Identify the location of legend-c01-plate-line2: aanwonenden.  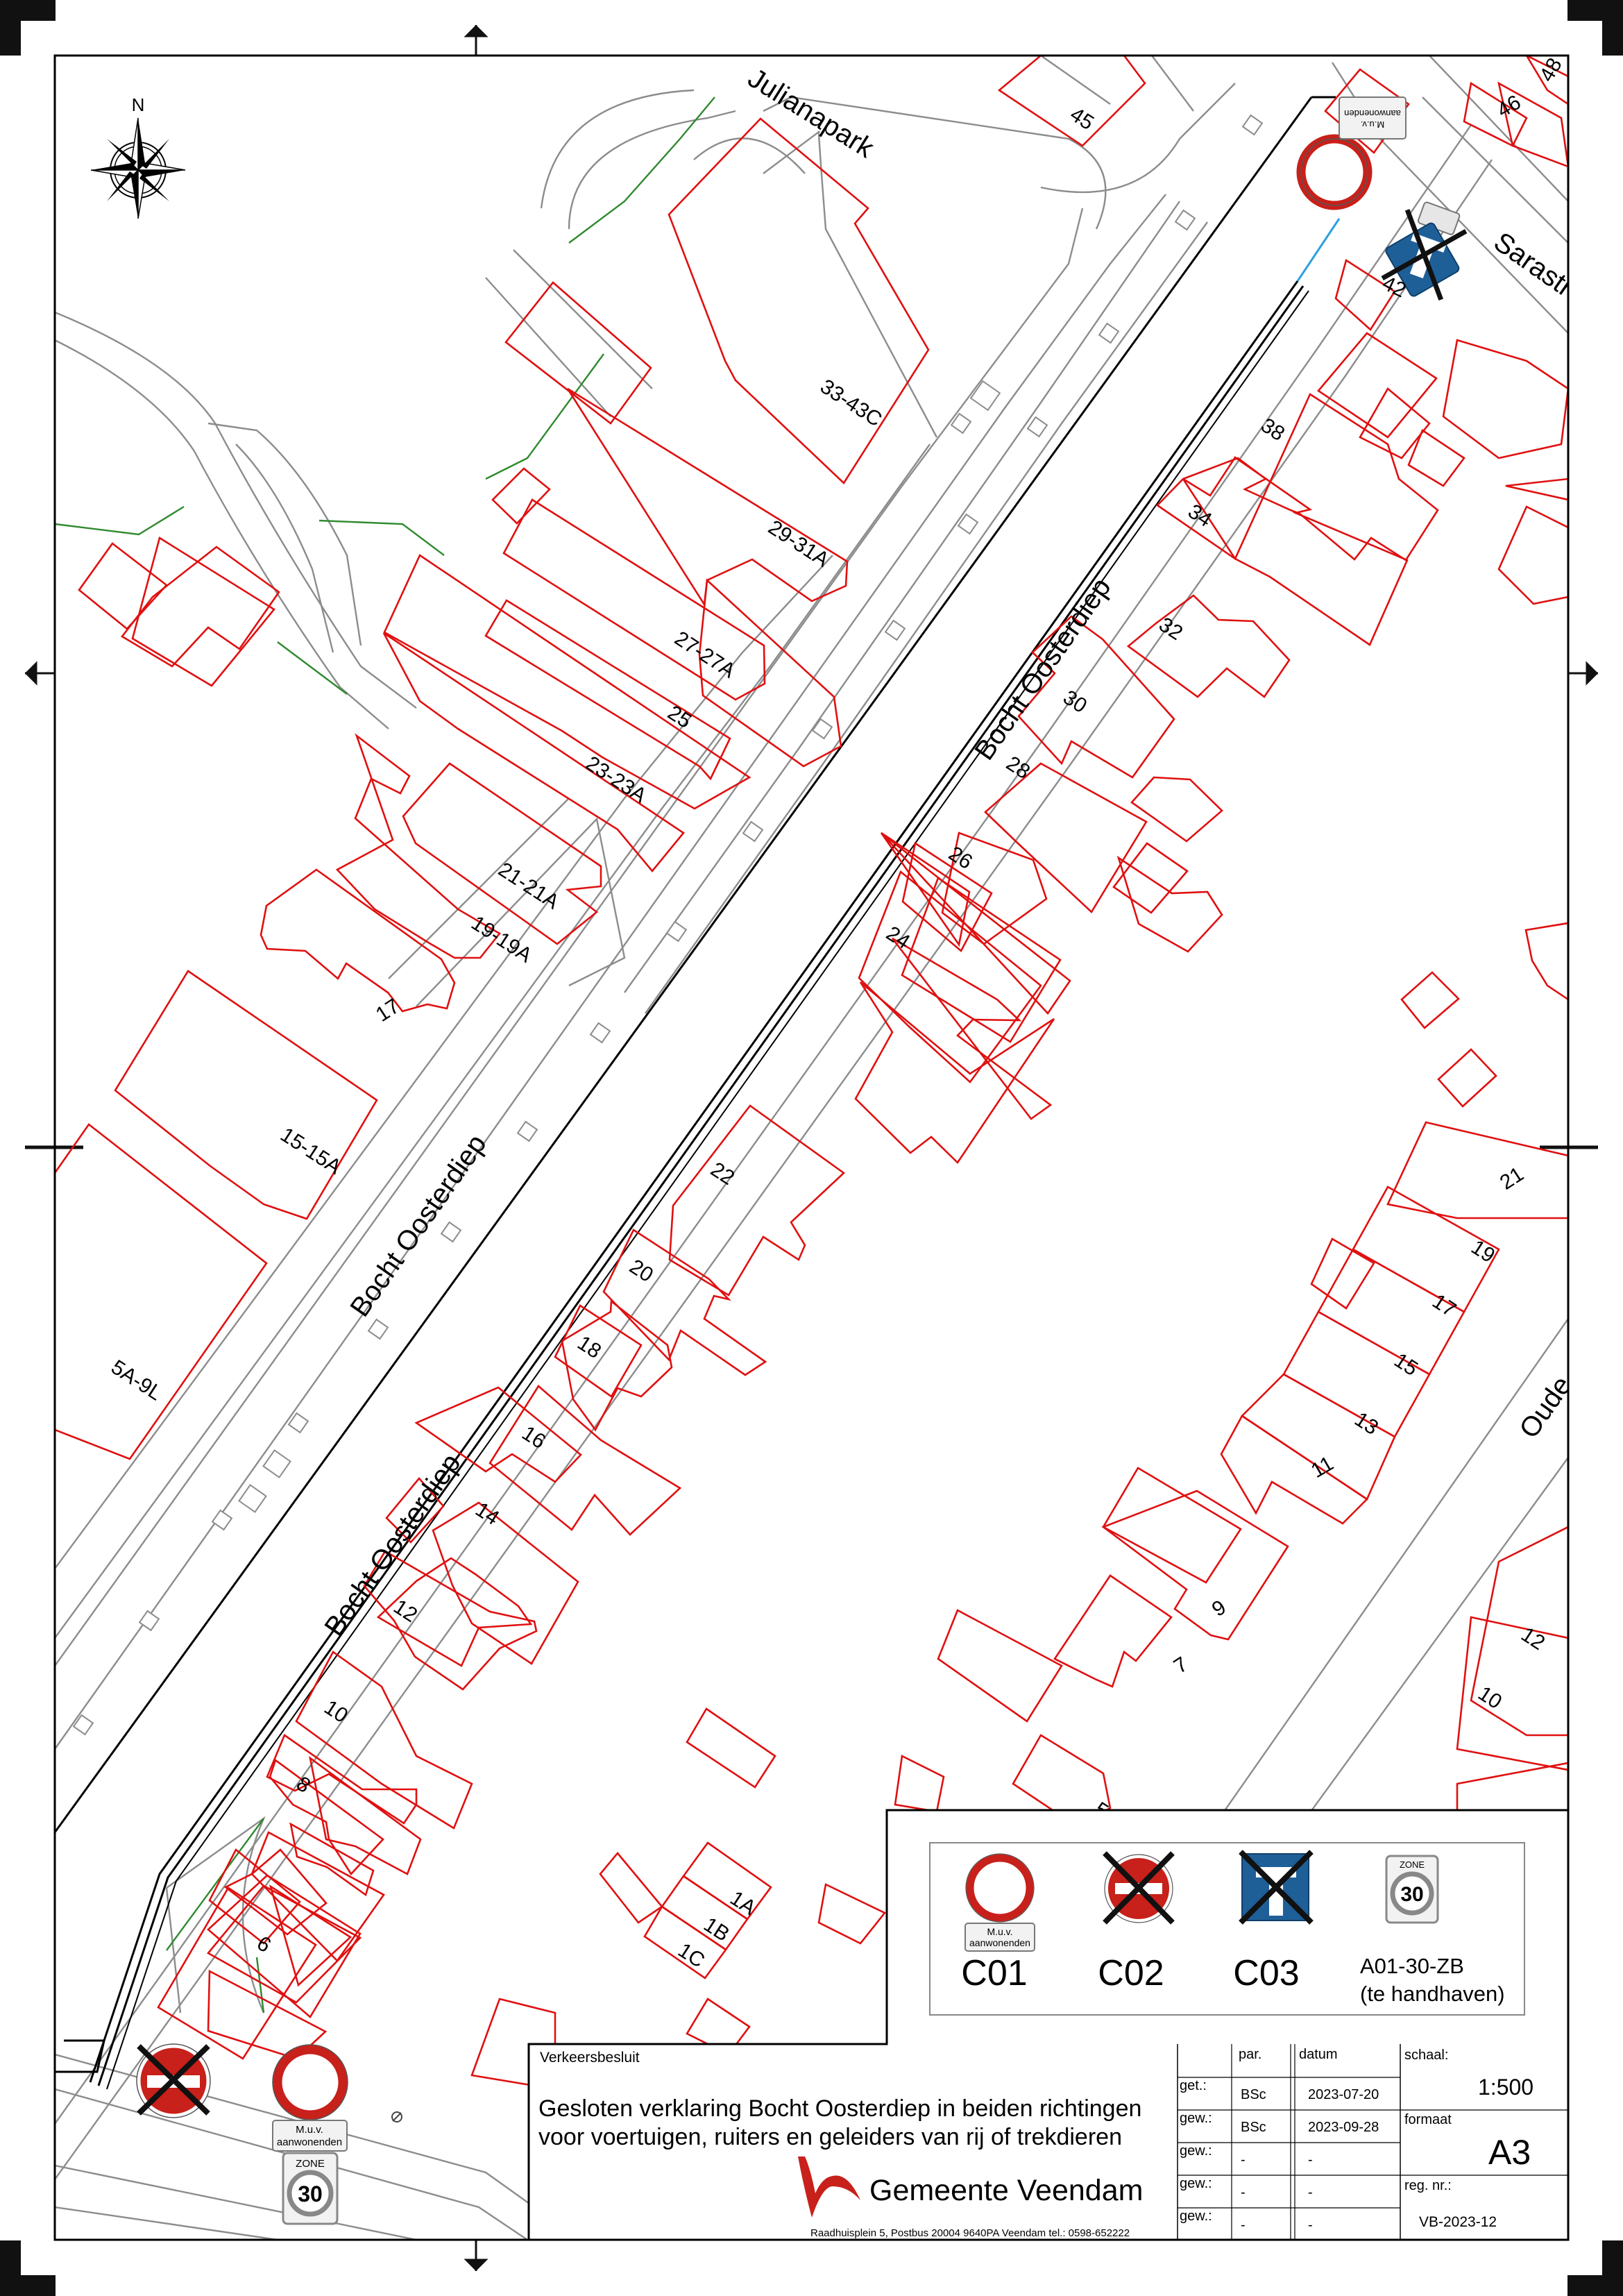
(999, 1943).